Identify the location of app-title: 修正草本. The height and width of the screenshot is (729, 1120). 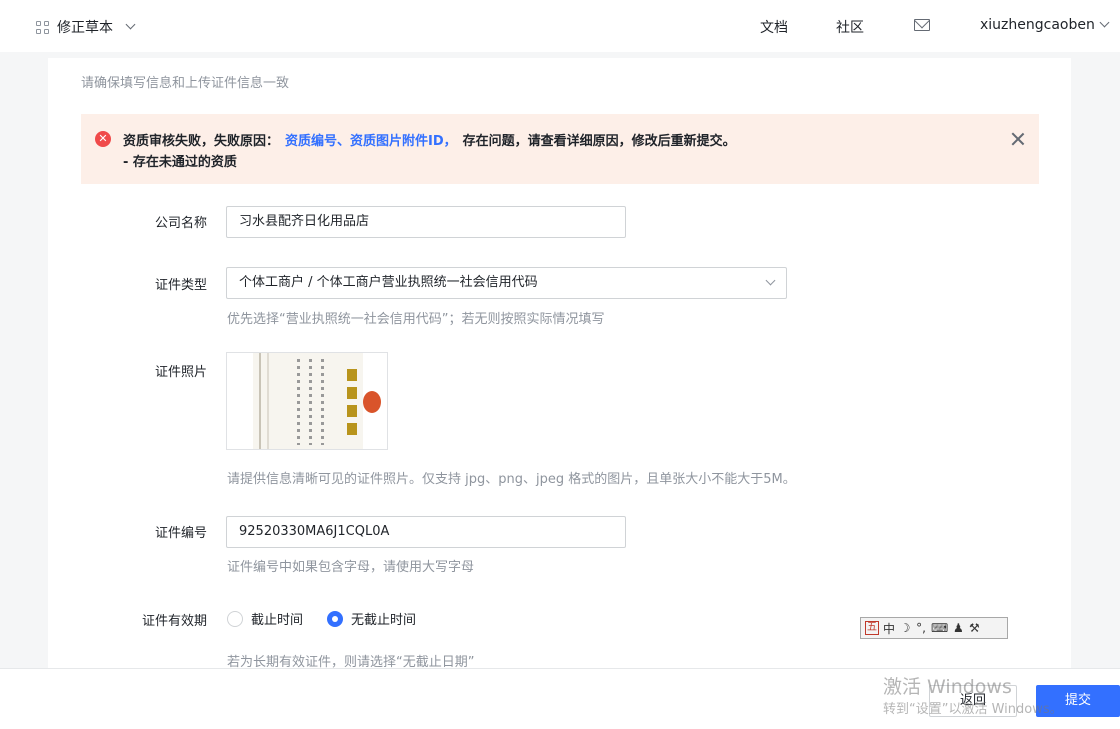
(85, 28).